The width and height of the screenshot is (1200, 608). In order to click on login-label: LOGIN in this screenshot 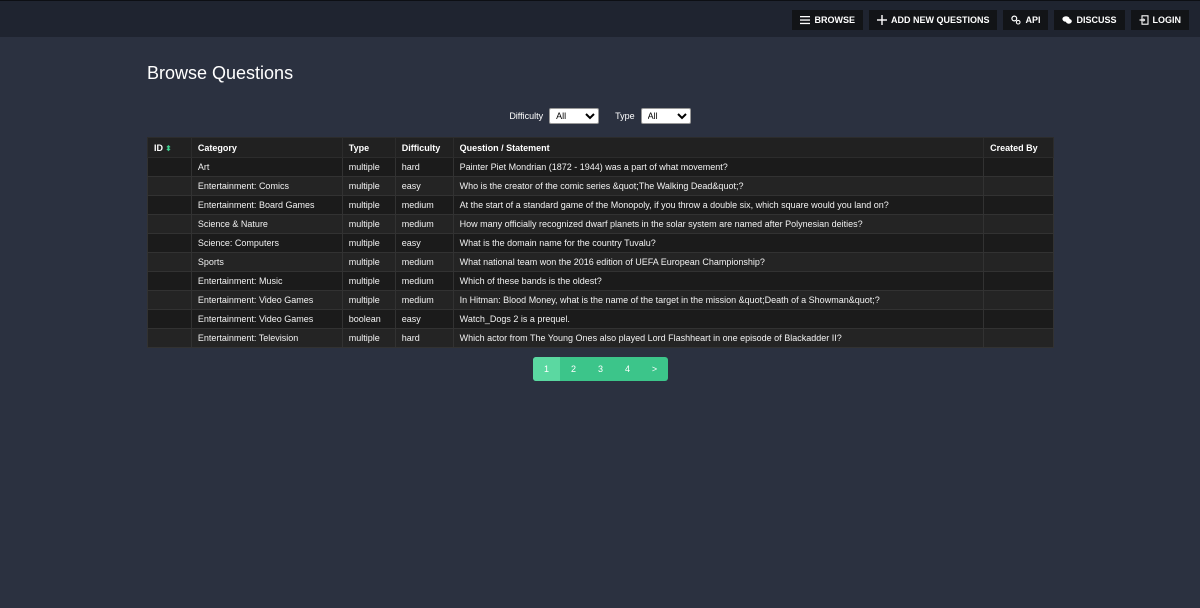, I will do `click(1167, 20)`.